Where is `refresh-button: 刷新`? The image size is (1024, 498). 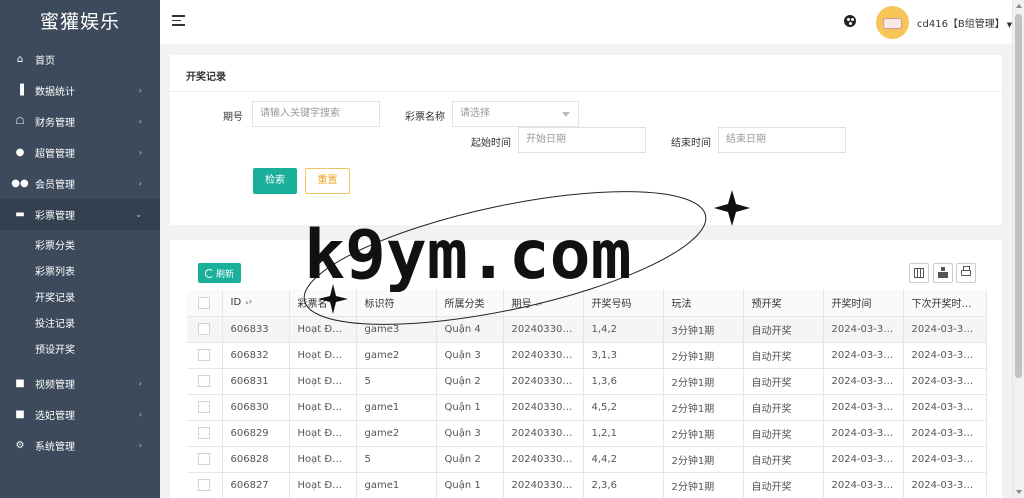 refresh-button: 刷新 is located at coordinates (219, 273).